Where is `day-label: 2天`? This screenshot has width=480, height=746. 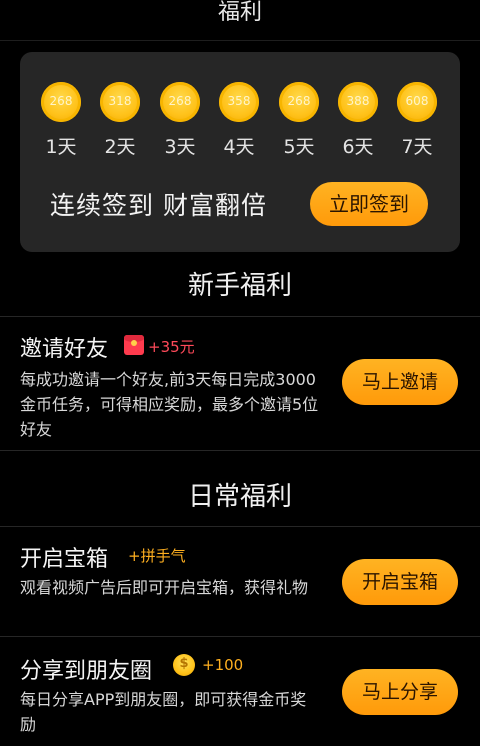
day-label: 2天 is located at coordinates (120, 147).